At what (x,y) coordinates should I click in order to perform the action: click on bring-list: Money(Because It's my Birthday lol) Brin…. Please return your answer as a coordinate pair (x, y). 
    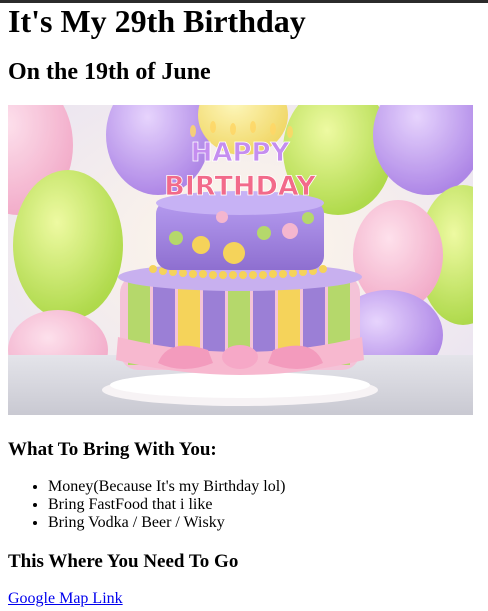
    Looking at the image, I should click on (258, 505).